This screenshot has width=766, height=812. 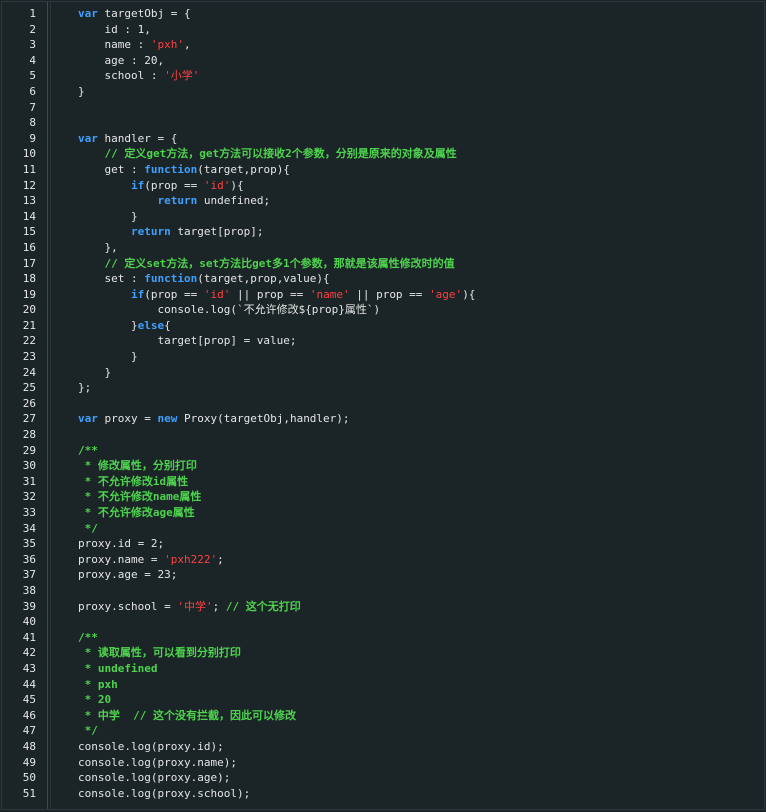 What do you see at coordinates (405, 763) in the screenshot?
I see `line-code: console.log(proxy.name);` at bounding box center [405, 763].